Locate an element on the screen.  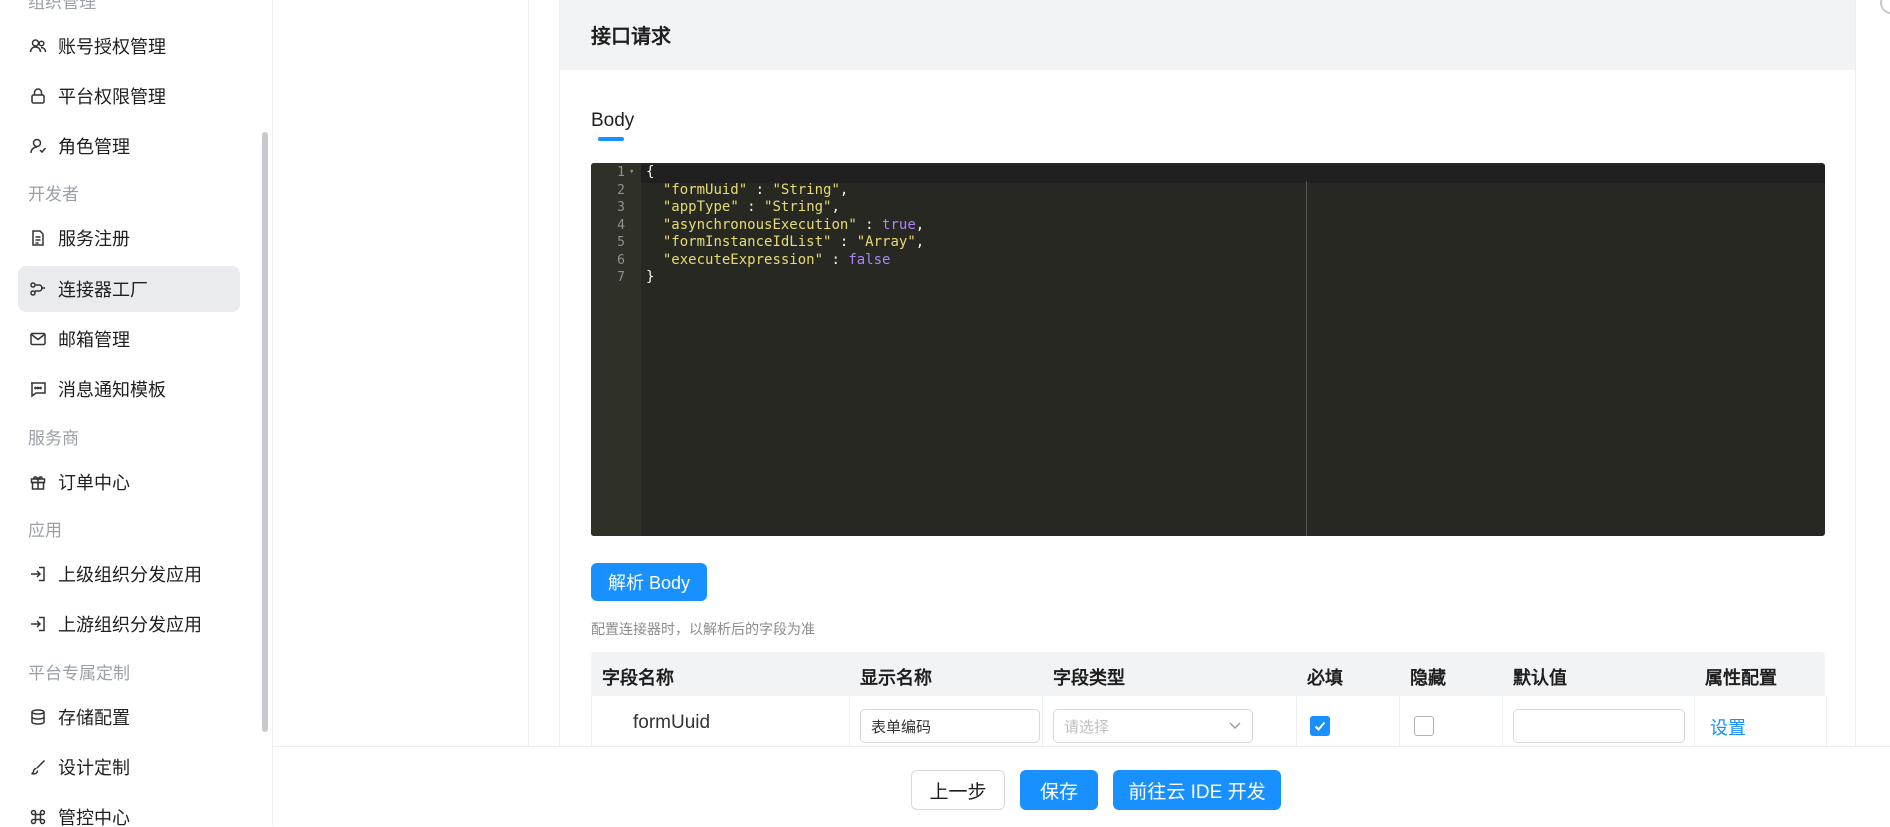
prev-step-button: 上一步 is located at coordinates (958, 790).